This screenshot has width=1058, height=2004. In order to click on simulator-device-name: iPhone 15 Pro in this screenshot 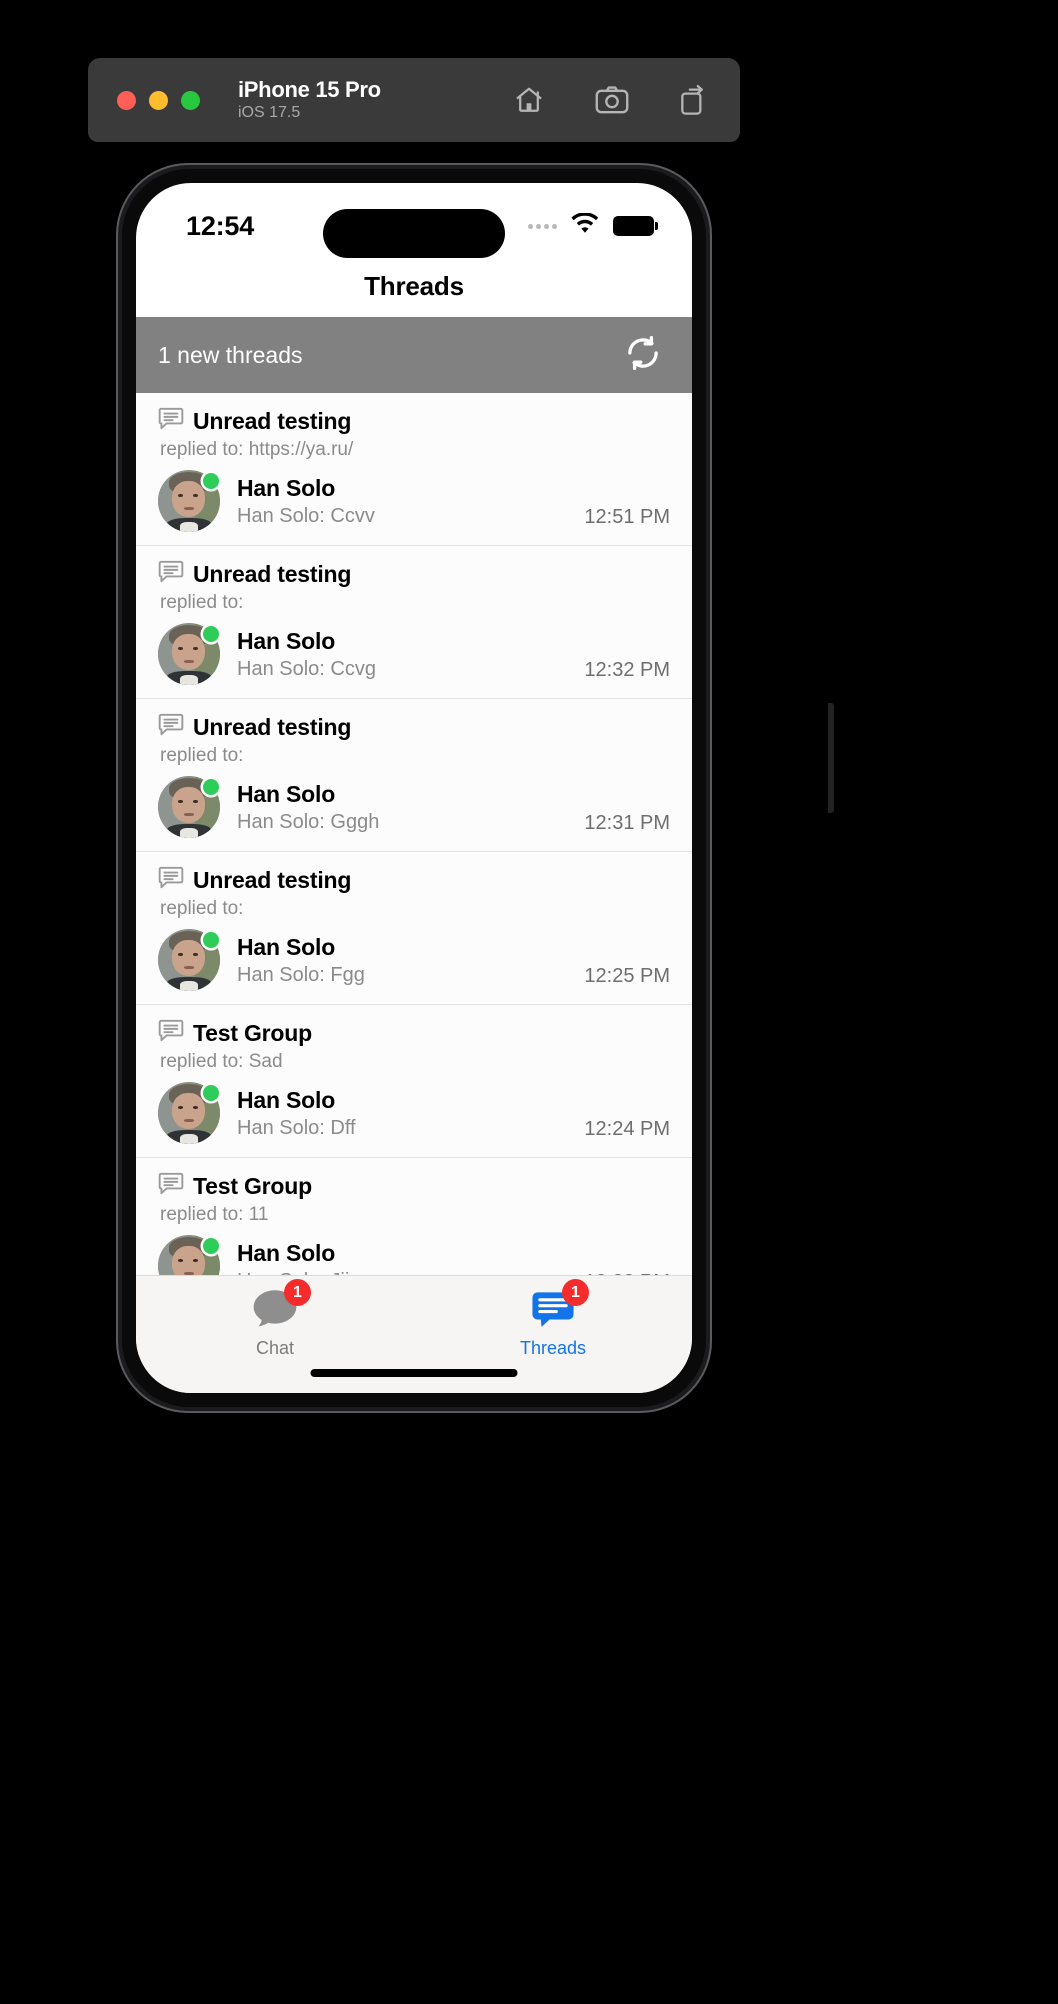, I will do `click(309, 89)`.